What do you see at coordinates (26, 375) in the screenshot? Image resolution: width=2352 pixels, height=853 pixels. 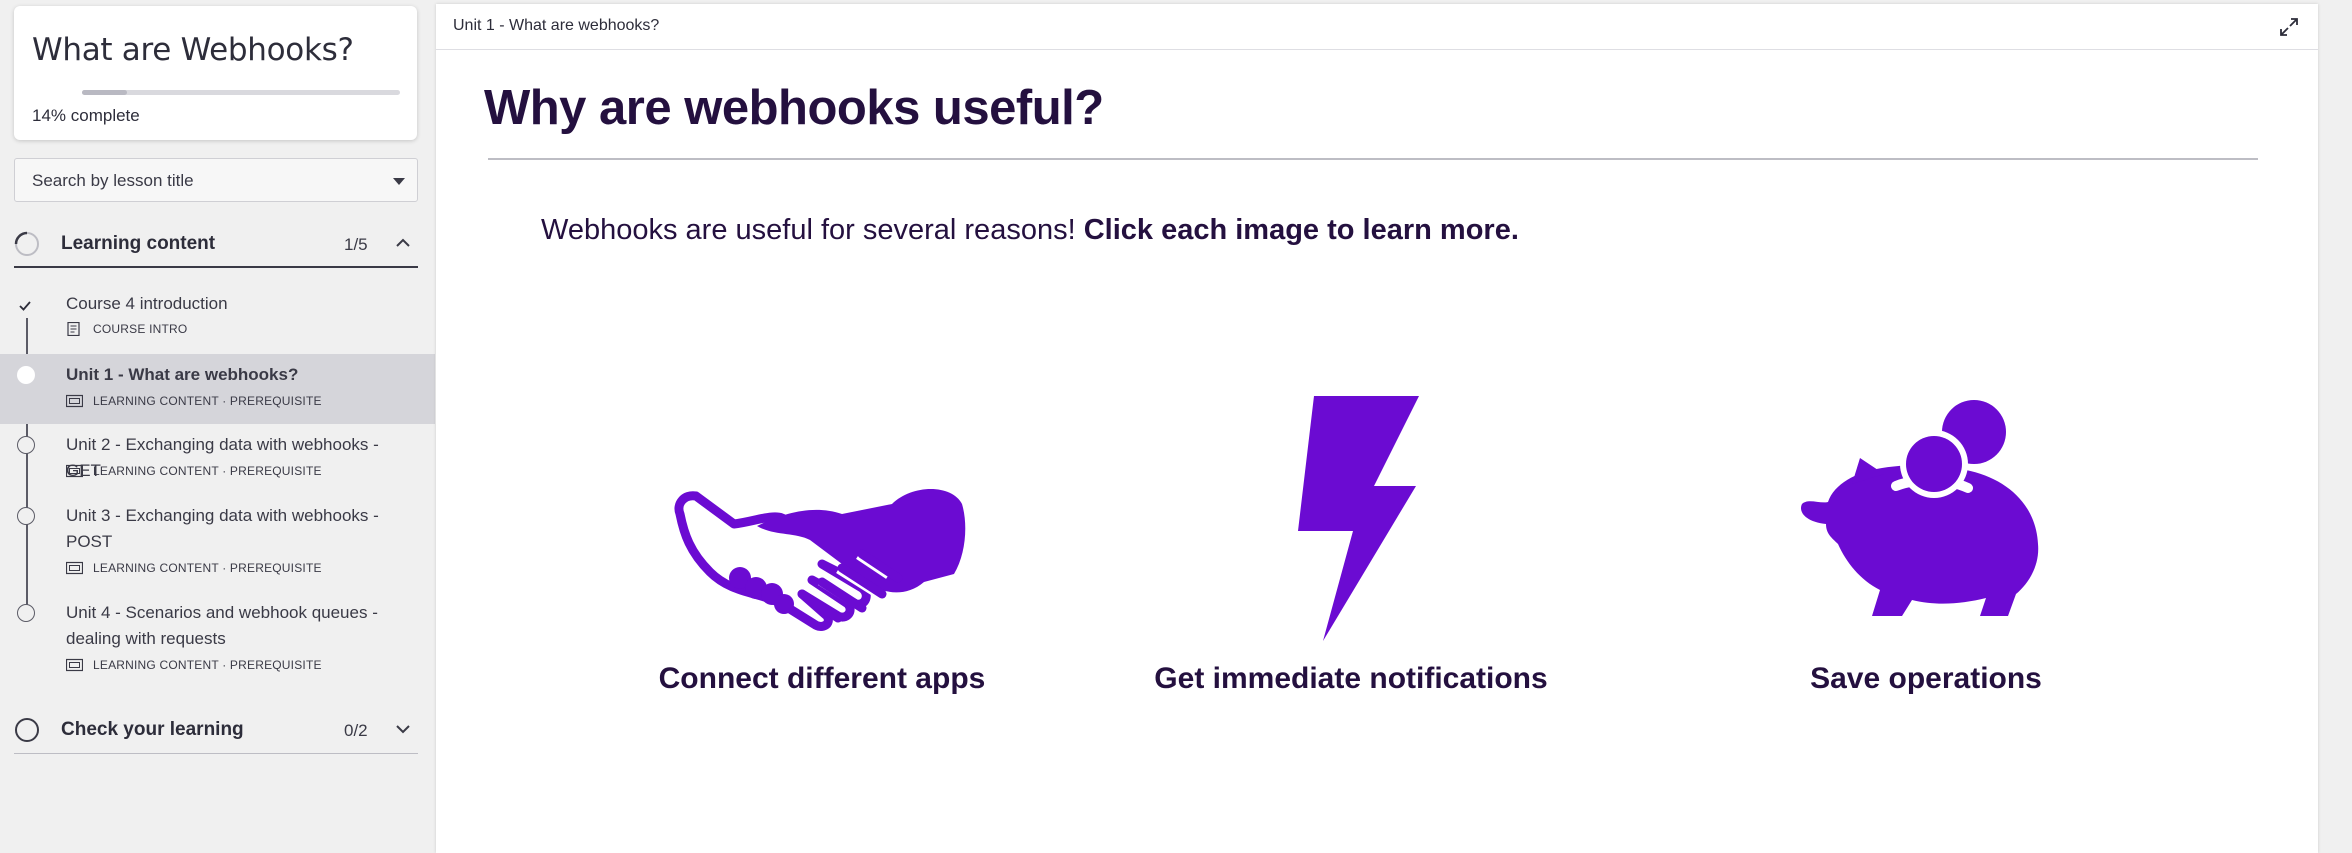 I see `current-lesson-dot-icon` at bounding box center [26, 375].